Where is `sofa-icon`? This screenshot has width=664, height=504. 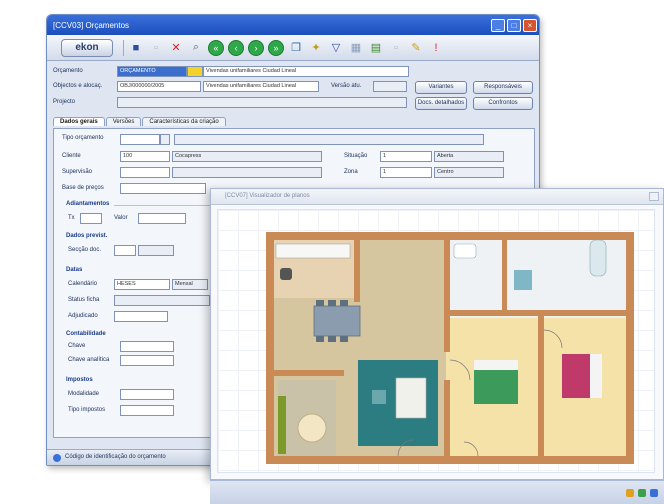 sofa-icon is located at coordinates (411, 398).